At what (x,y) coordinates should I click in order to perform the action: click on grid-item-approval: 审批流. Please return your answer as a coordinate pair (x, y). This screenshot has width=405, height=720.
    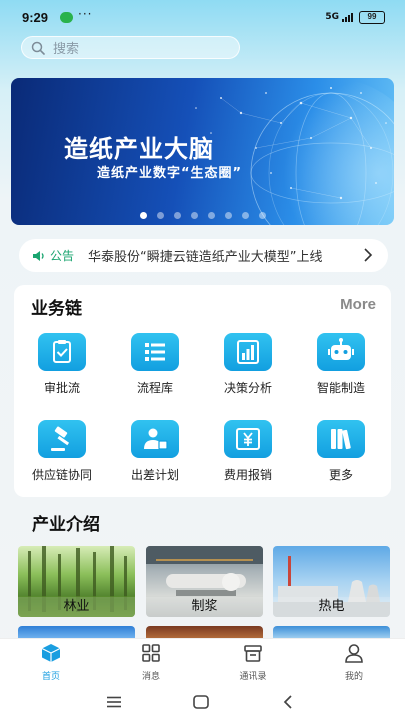
    Looking at the image, I should click on (62, 368).